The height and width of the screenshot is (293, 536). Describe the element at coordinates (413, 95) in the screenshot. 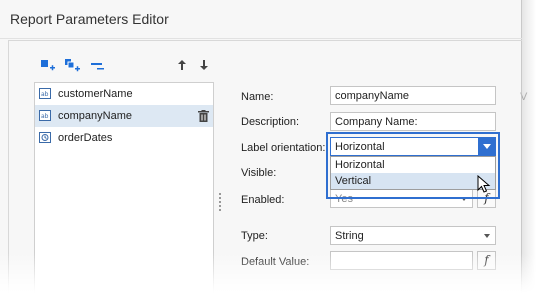

I see `name-field: companyName` at that location.